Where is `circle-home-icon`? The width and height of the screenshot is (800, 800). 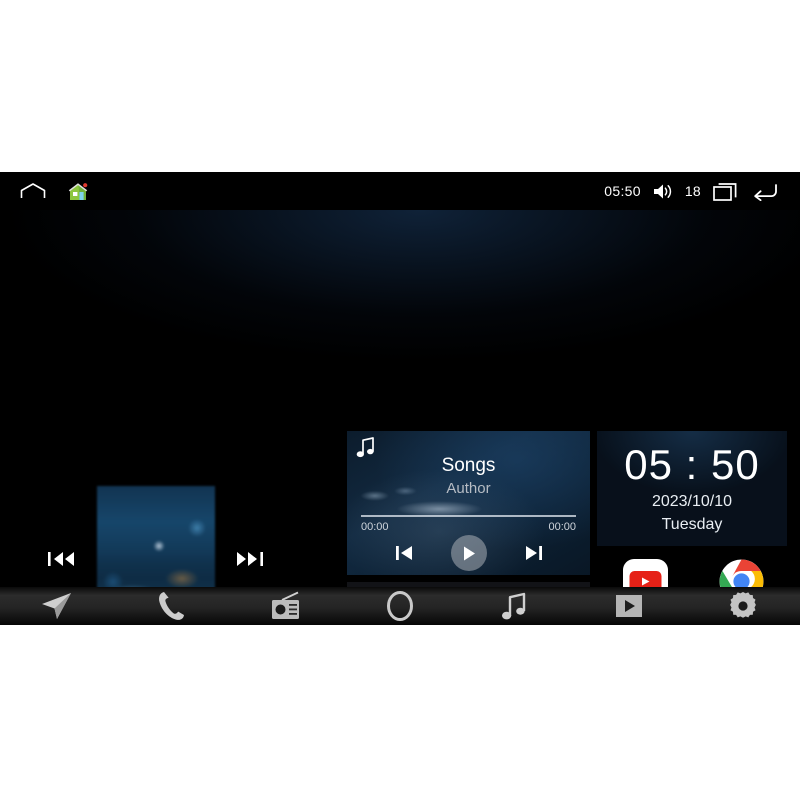
circle-home-icon is located at coordinates (400, 606).